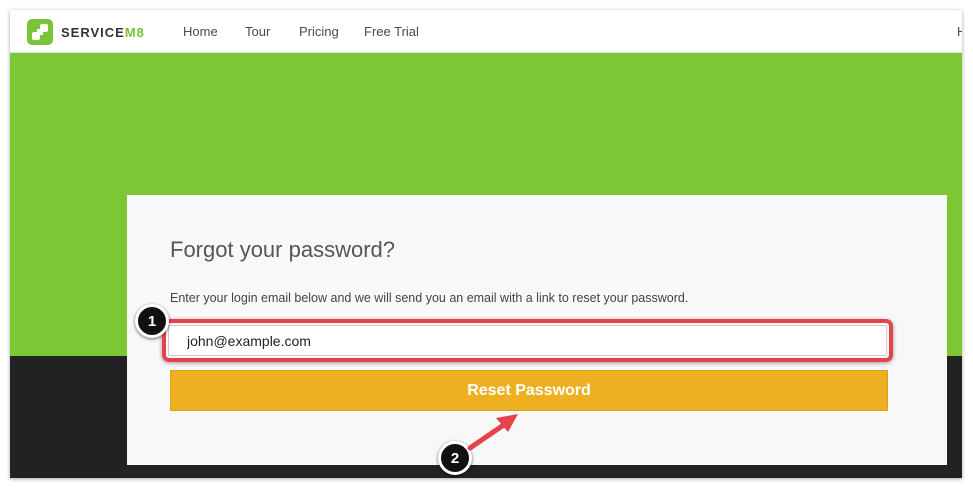 The image size is (973, 494). What do you see at coordinates (391, 31) in the screenshot?
I see `nav-free-trial-link: Free Trial` at bounding box center [391, 31].